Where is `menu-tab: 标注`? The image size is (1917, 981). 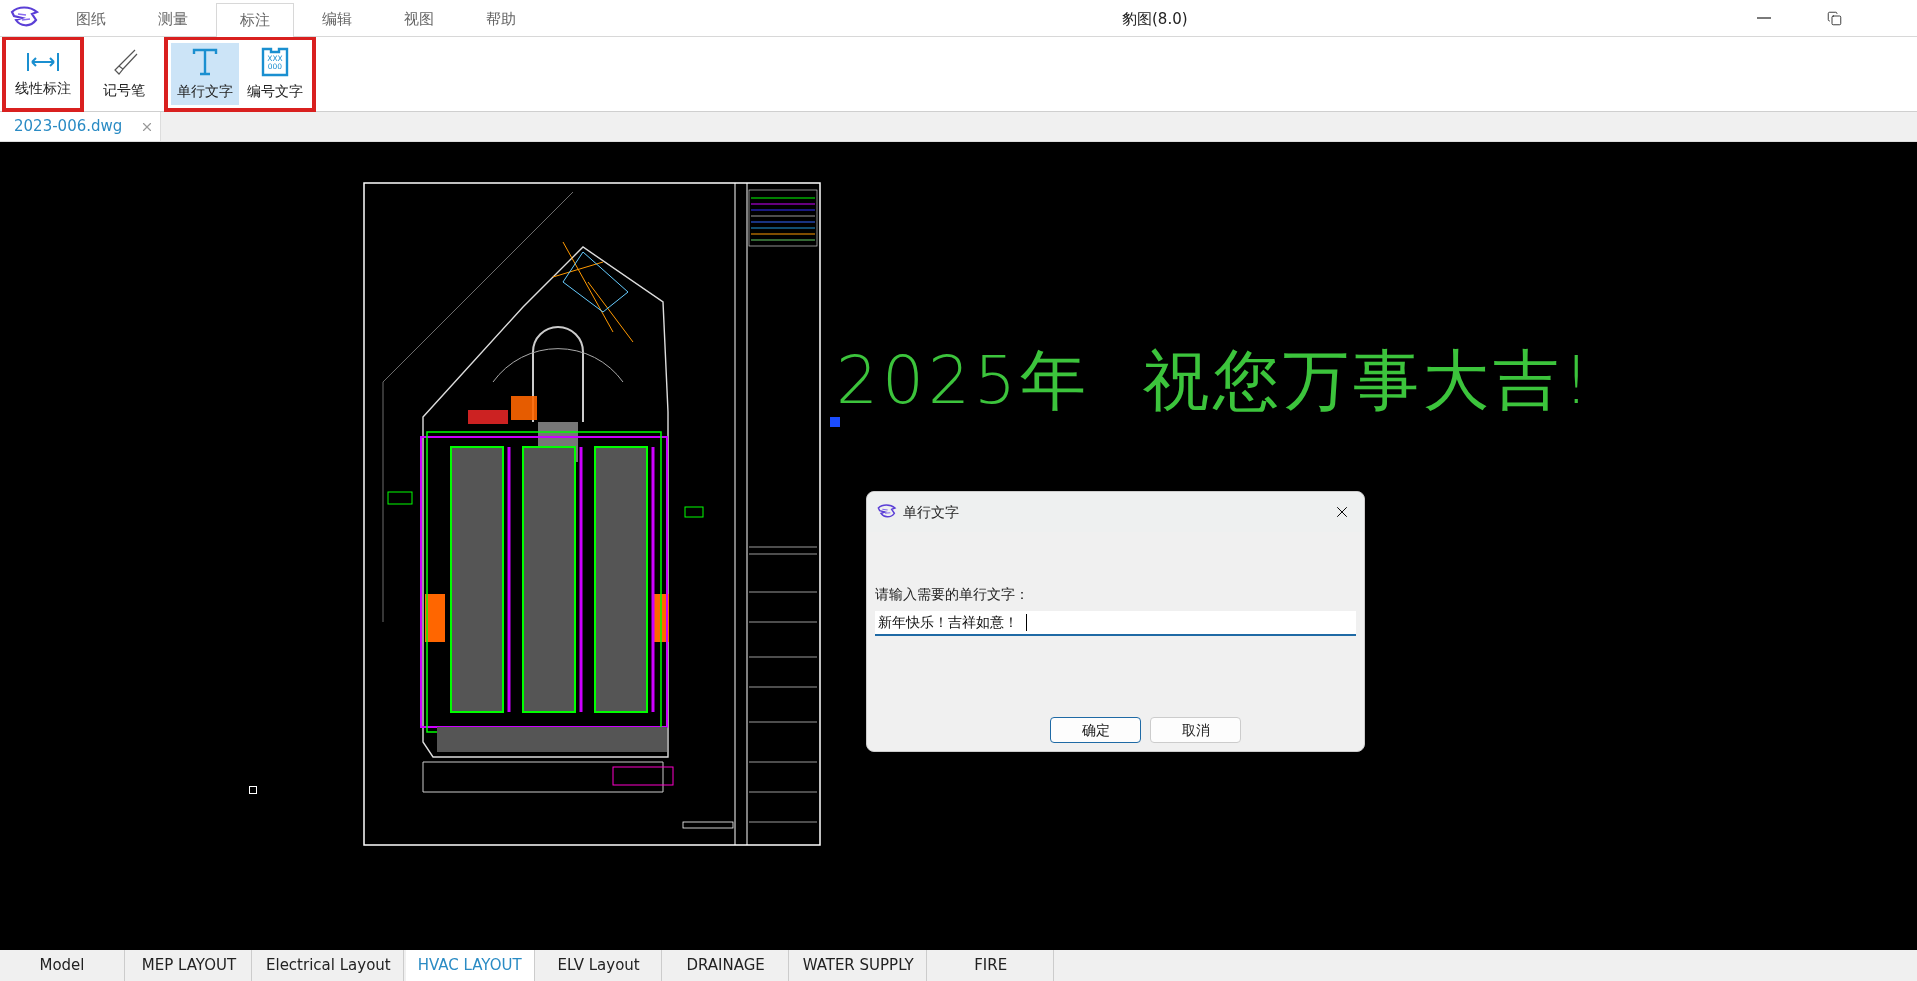
menu-tab: 标注 is located at coordinates (255, 20).